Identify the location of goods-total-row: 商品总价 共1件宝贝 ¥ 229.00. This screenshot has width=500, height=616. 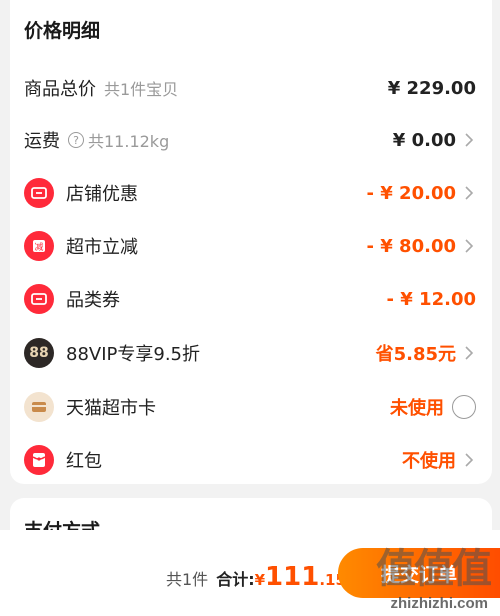
(250, 88).